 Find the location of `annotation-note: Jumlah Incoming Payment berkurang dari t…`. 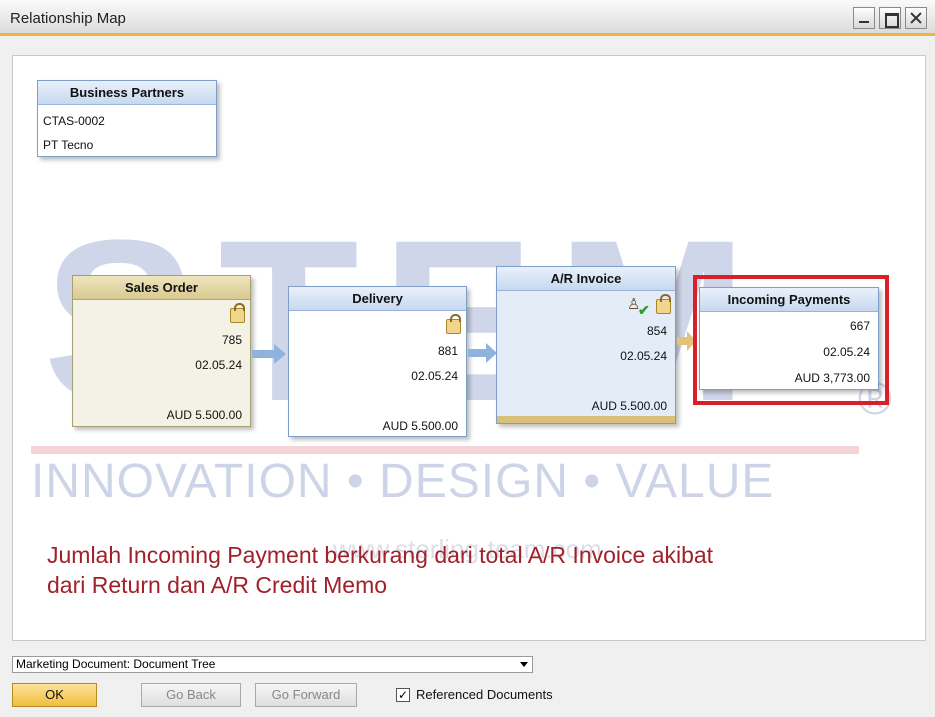

annotation-note: Jumlah Incoming Payment berkurang dari t… is located at coordinates (380, 570).